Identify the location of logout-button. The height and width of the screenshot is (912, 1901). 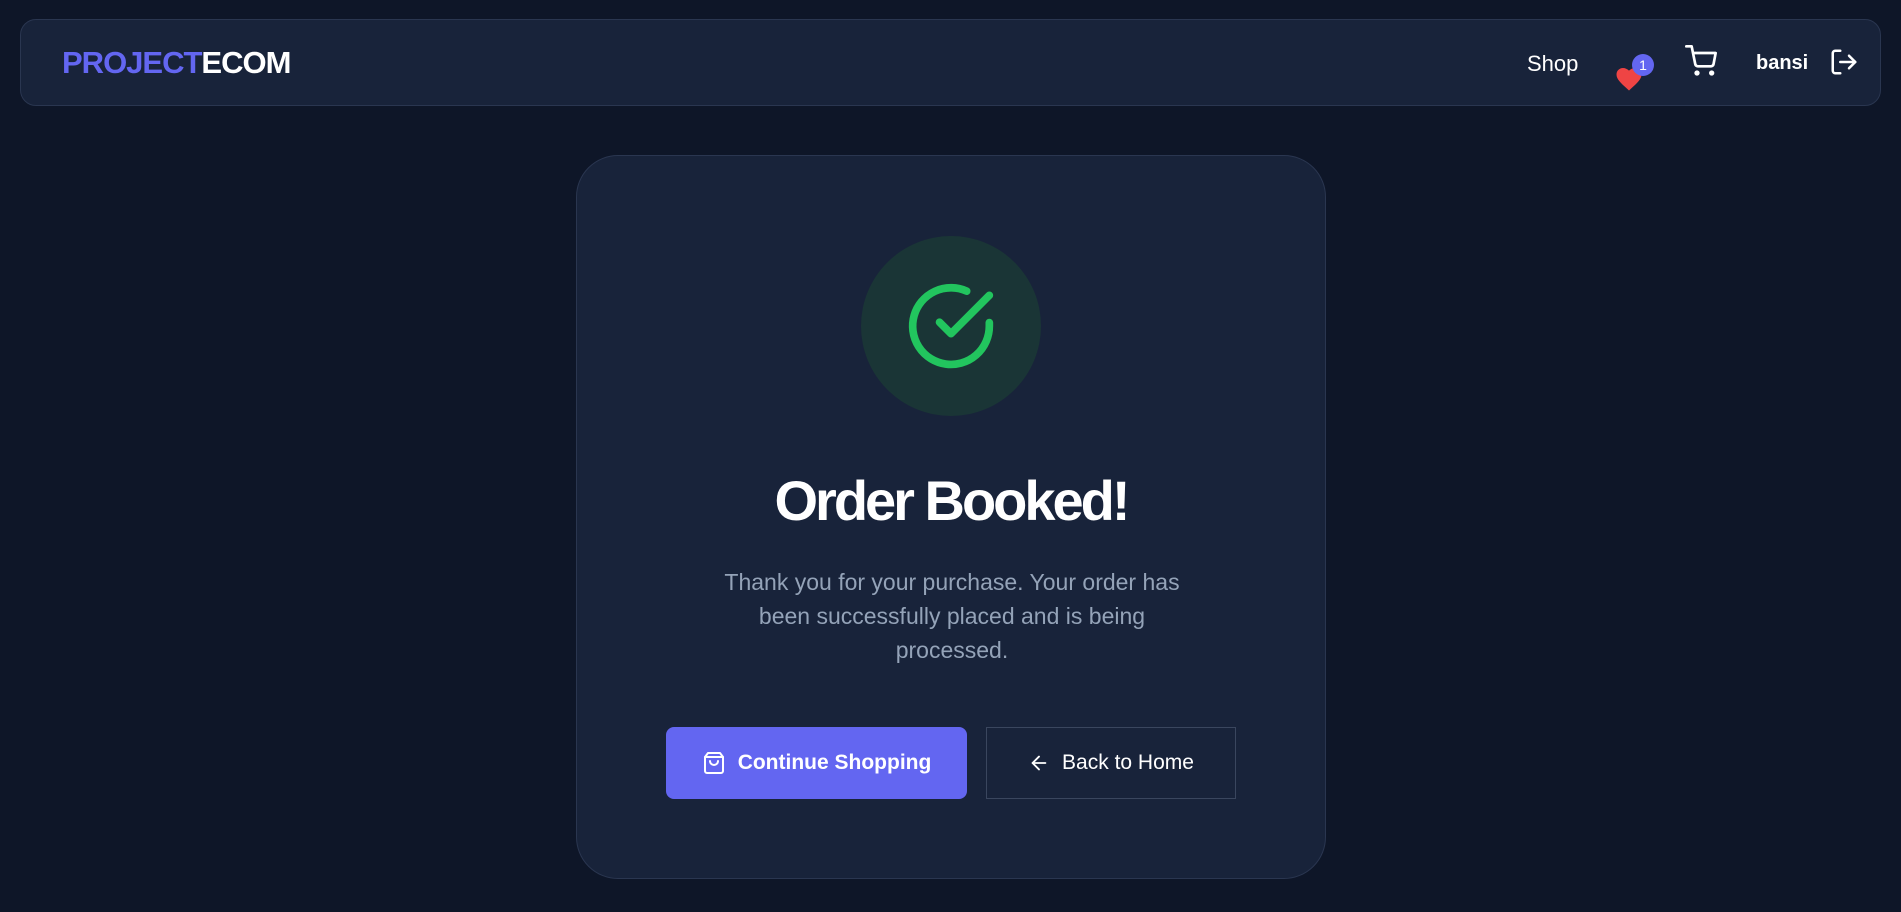
(1845, 63).